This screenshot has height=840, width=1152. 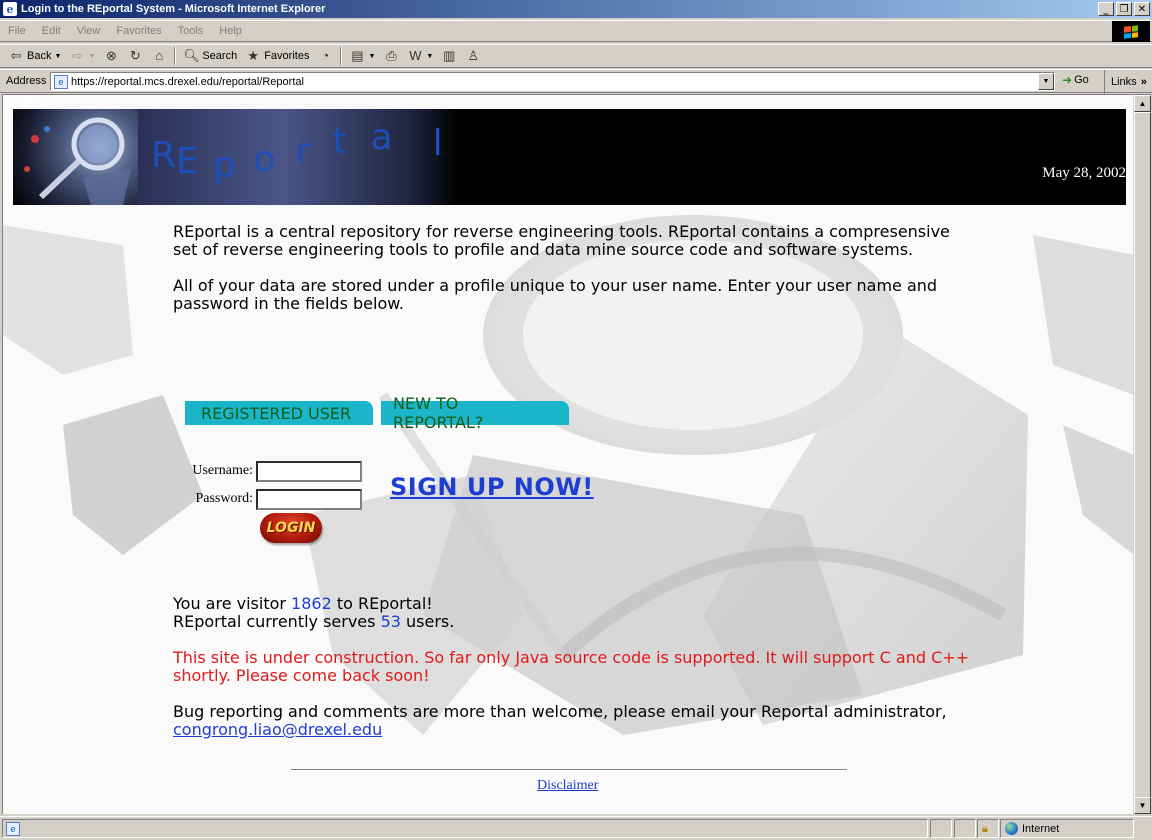 What do you see at coordinates (1142, 9) in the screenshot?
I see `close-button: ✕` at bounding box center [1142, 9].